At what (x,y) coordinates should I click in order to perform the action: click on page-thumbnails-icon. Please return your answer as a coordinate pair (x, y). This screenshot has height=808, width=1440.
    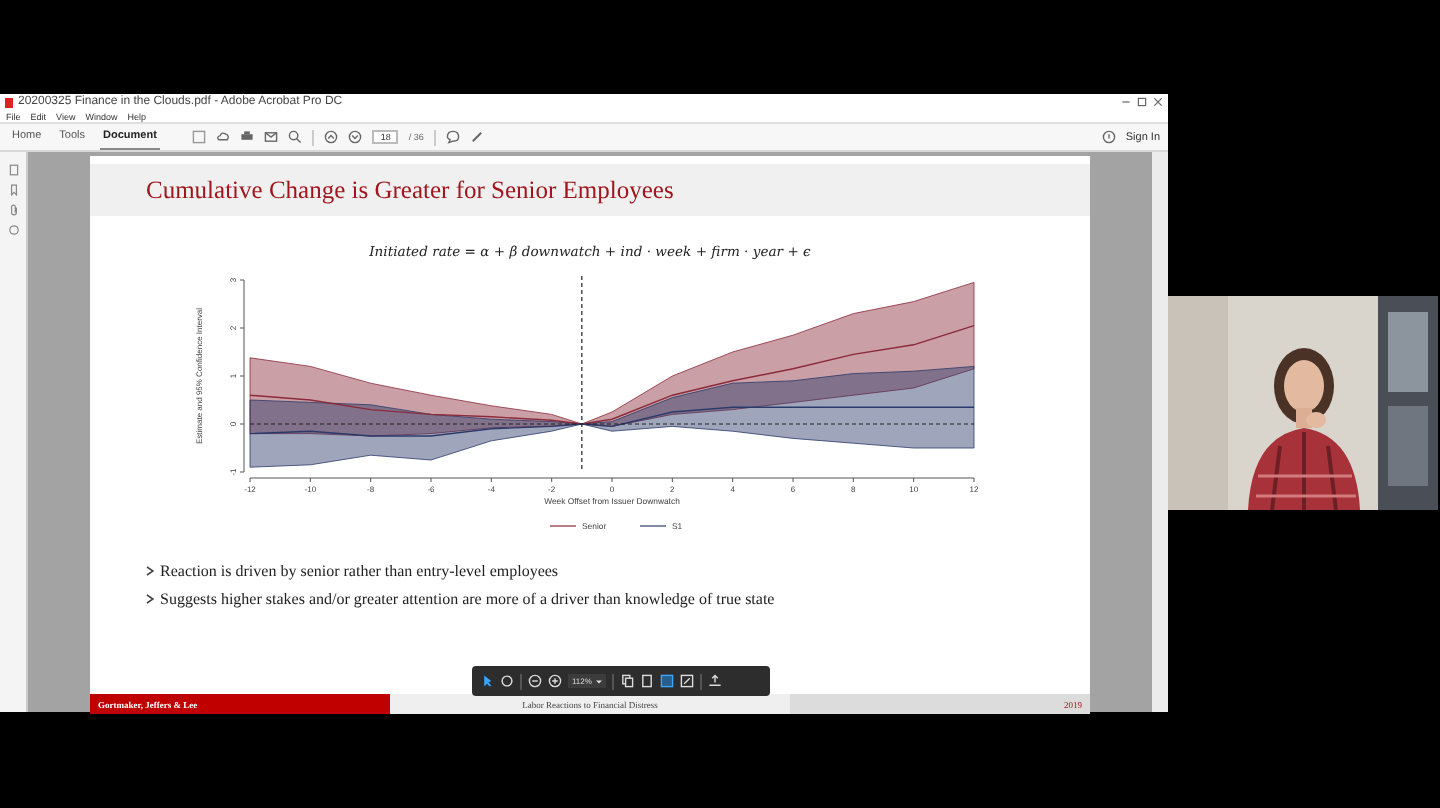
    Looking at the image, I should click on (13, 170).